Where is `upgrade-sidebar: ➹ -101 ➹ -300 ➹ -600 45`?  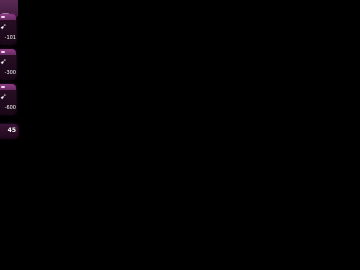 upgrade-sidebar: ➹ -101 ➹ -300 ➹ -600 45 is located at coordinates (9, 135).